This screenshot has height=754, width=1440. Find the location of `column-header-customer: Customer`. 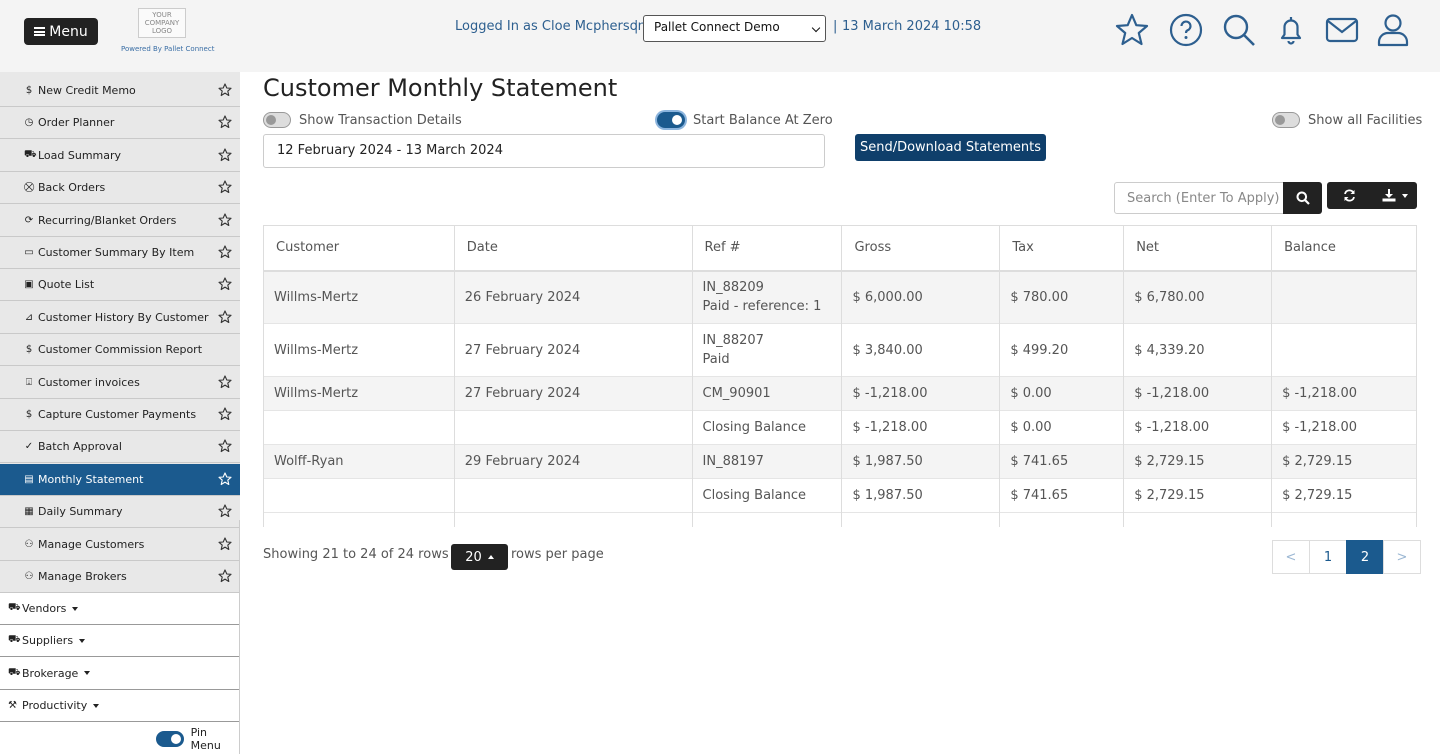

column-header-customer: Customer is located at coordinates (359, 248).